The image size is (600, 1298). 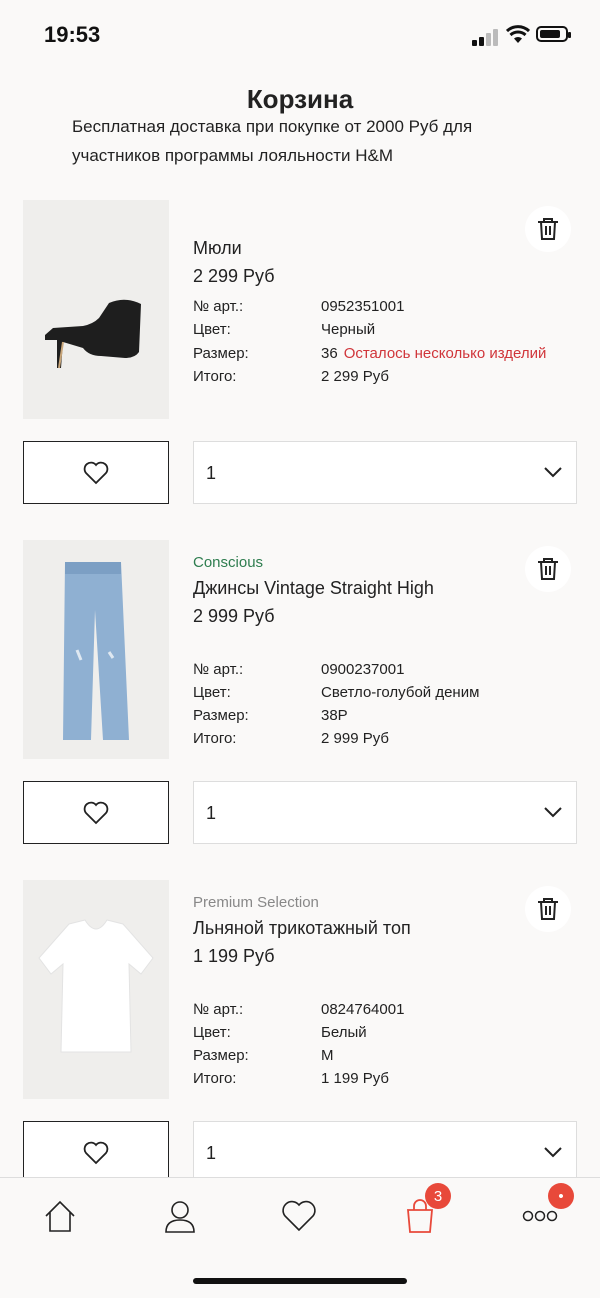 I want to click on favorites-icon, so click(x=299, y=1216).